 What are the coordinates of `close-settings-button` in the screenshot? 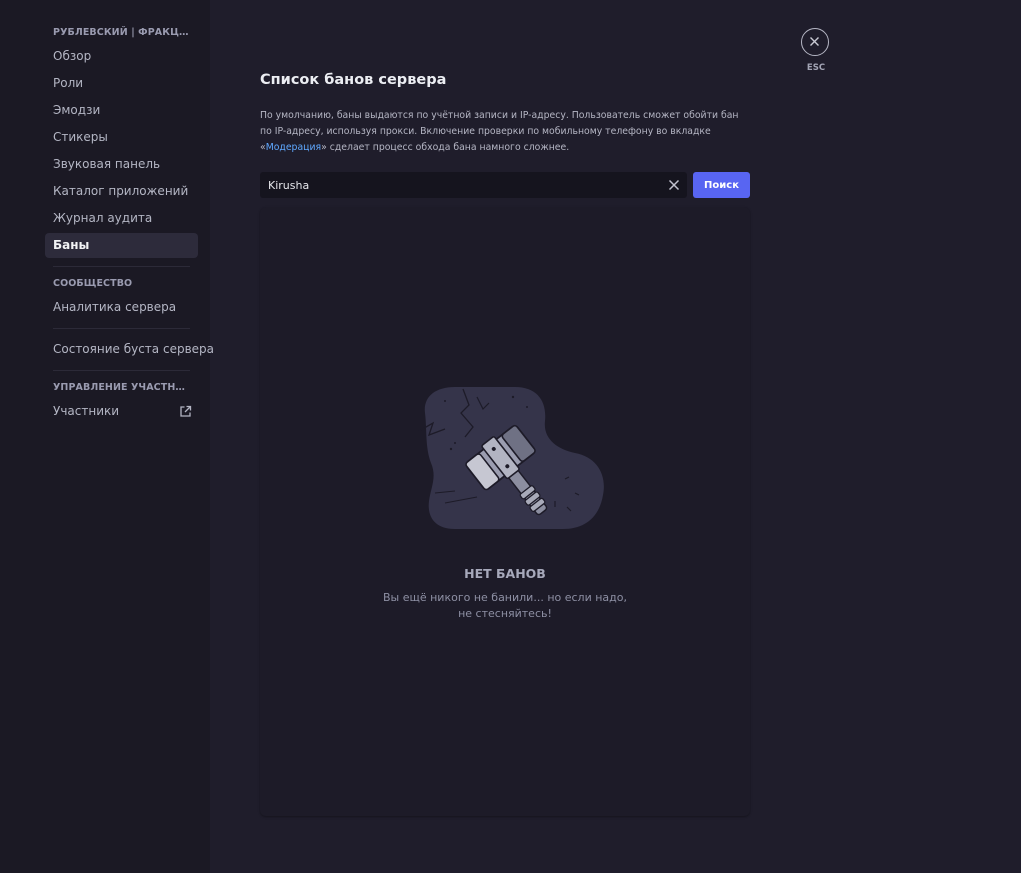 It's located at (815, 42).